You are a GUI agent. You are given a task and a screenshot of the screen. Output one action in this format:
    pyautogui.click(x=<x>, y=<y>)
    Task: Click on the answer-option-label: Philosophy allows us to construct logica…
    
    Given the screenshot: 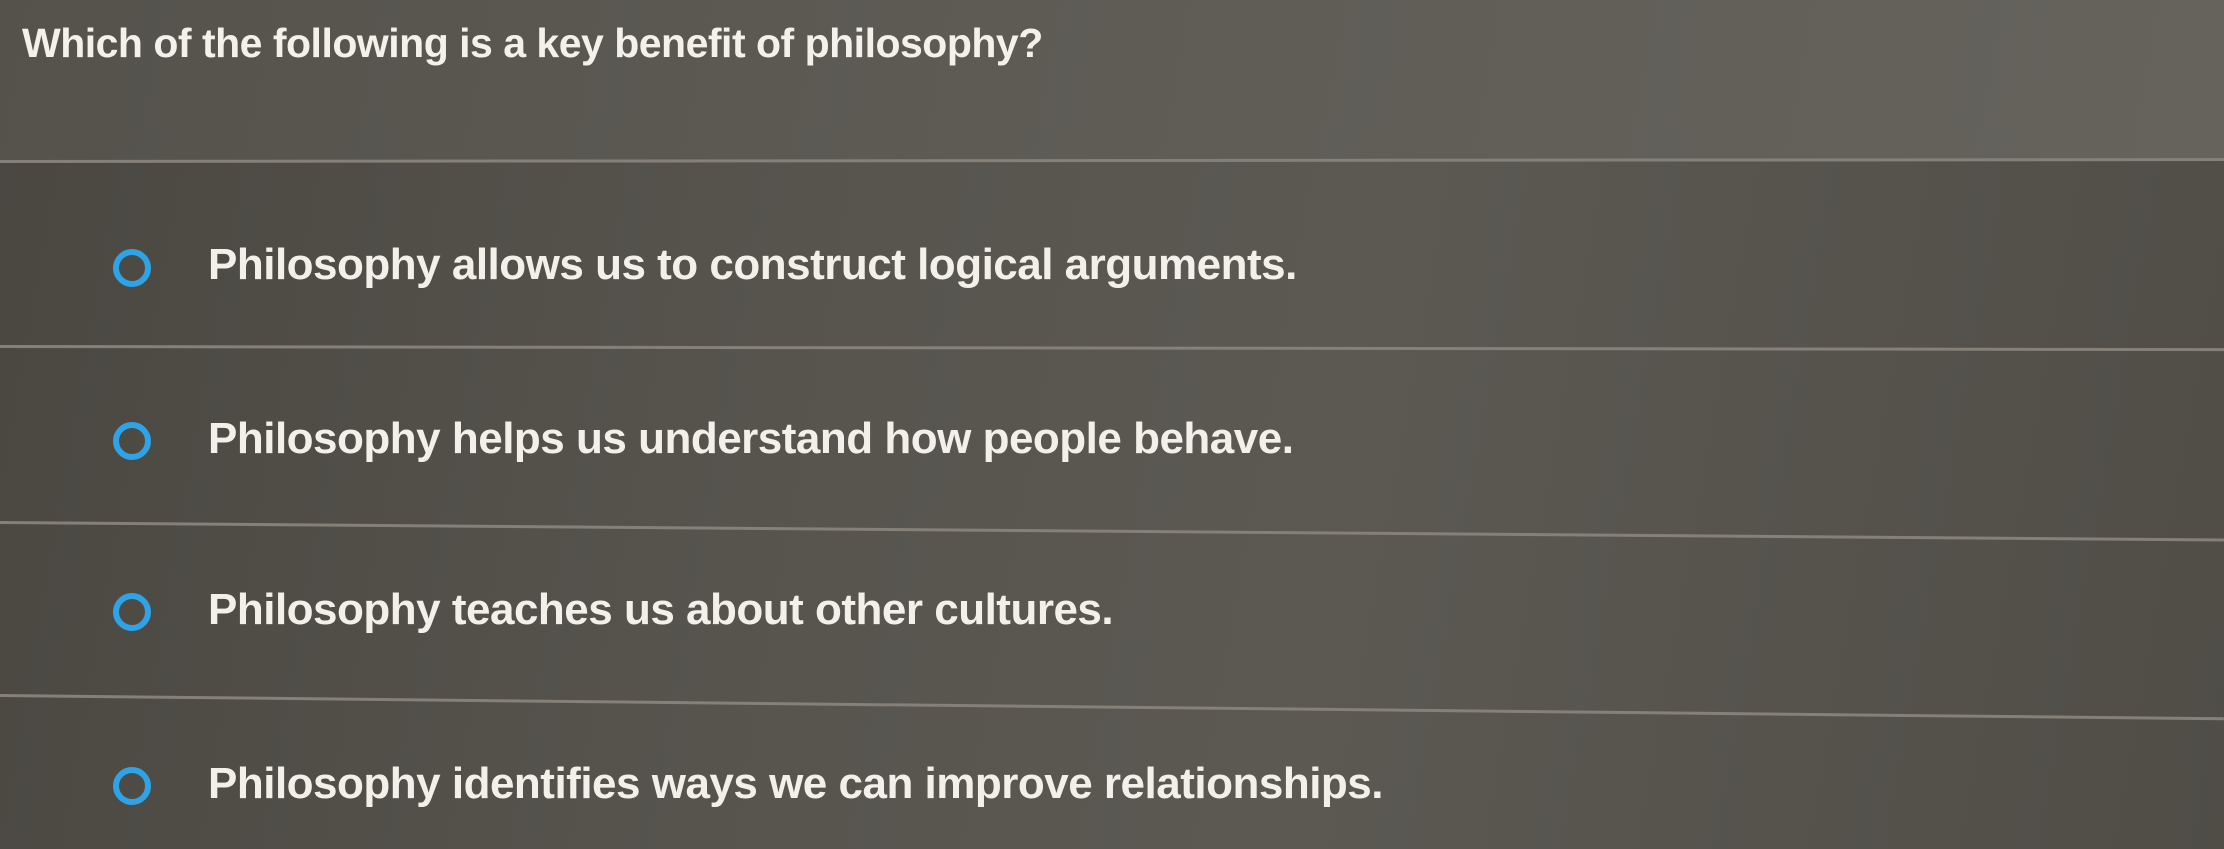 What is the action you would take?
    pyautogui.click(x=752, y=265)
    